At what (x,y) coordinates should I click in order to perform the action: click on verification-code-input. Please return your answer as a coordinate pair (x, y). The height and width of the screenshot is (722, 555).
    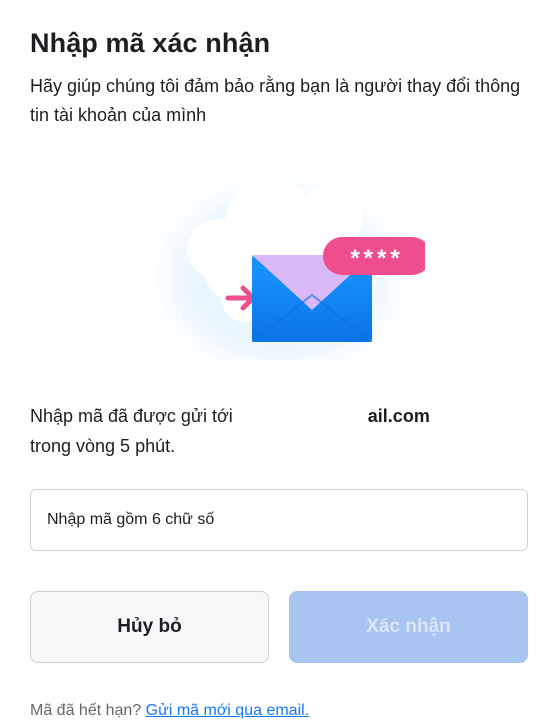
    Looking at the image, I should click on (279, 520).